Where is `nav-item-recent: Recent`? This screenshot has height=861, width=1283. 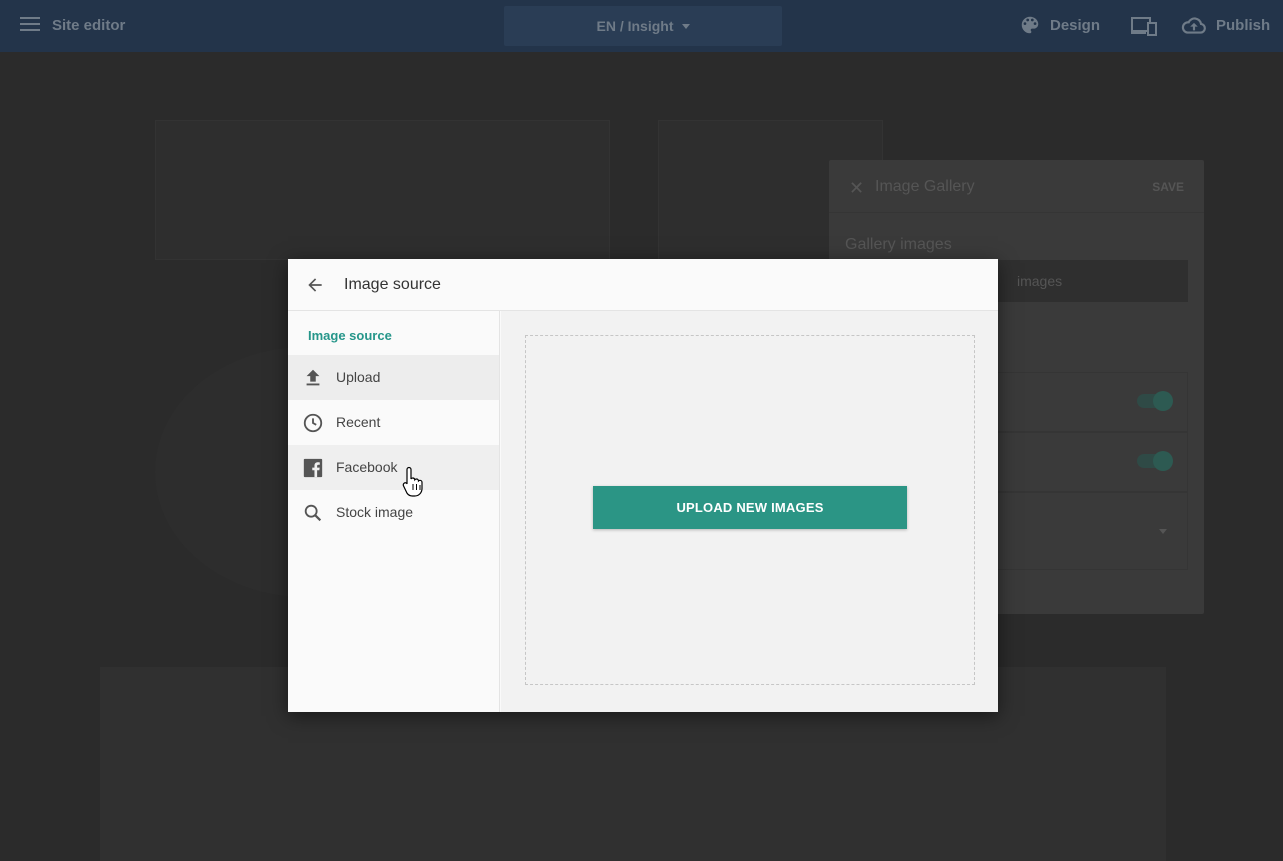 nav-item-recent: Recent is located at coordinates (393, 422).